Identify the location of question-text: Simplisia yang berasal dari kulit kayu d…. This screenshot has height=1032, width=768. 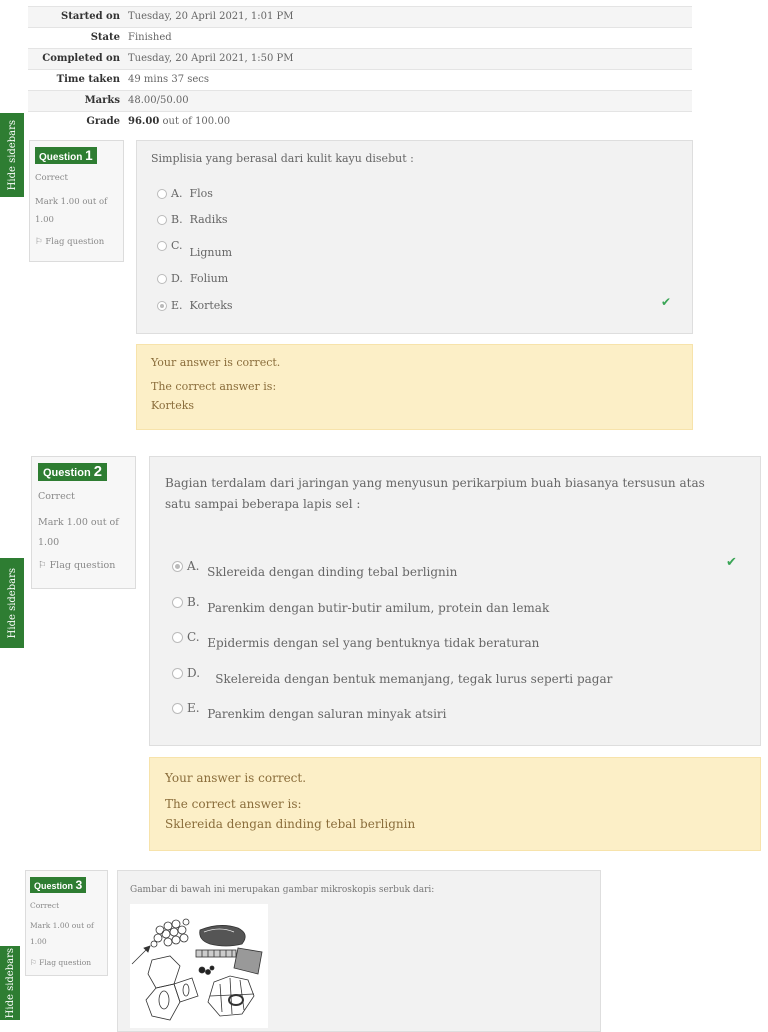
(282, 158).